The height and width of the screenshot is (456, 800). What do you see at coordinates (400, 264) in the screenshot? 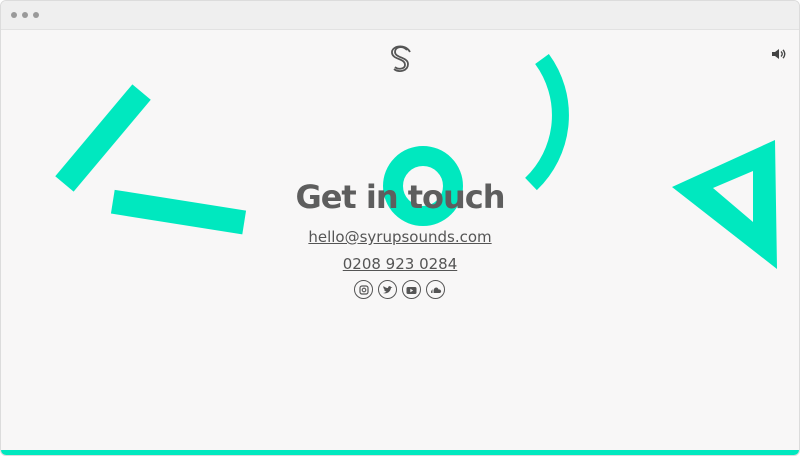
I see `phone-link: 0208 923 0284` at bounding box center [400, 264].